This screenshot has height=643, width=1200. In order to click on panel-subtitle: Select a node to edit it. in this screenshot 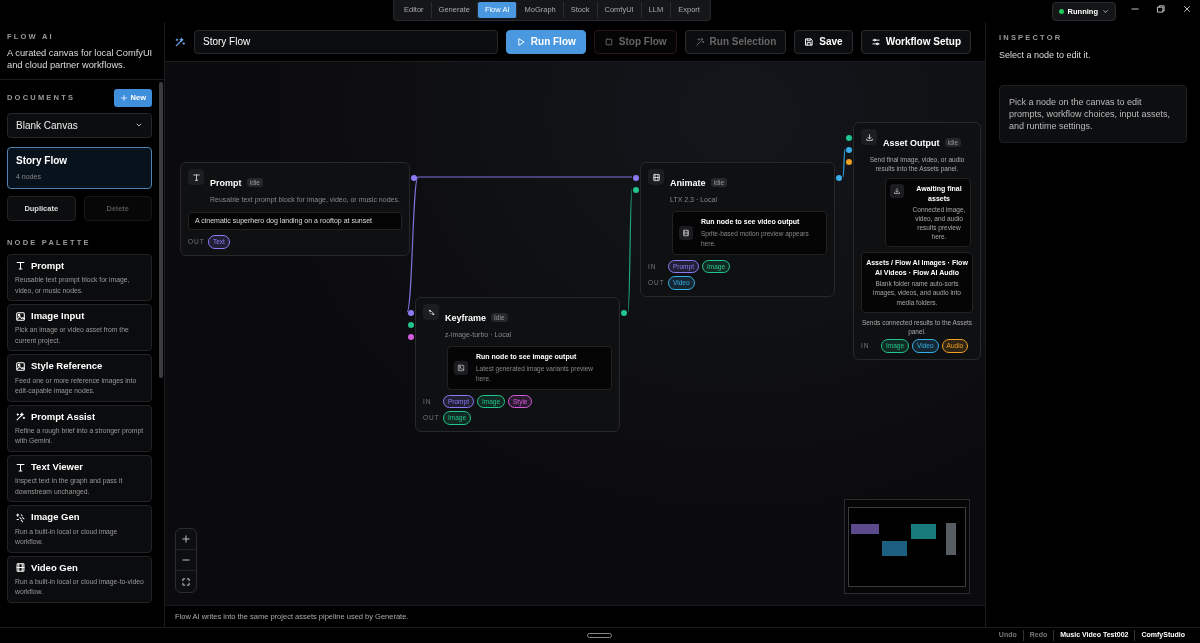, I will do `click(1045, 56)`.